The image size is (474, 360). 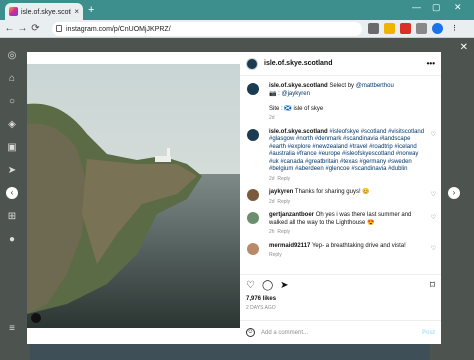 I want to click on address-toolbar: ← → ⟳ instagram.com/p/CnUOMjJKPRZ/ ⋮, so click(x=237, y=29).